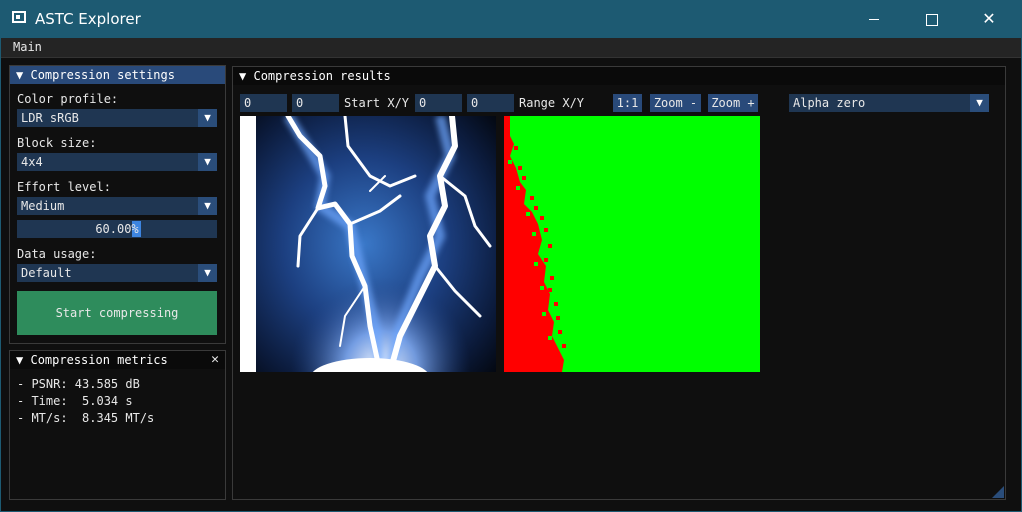 The image size is (1022, 512). I want to click on color-profile-value: LDR sRGB, so click(50, 118).